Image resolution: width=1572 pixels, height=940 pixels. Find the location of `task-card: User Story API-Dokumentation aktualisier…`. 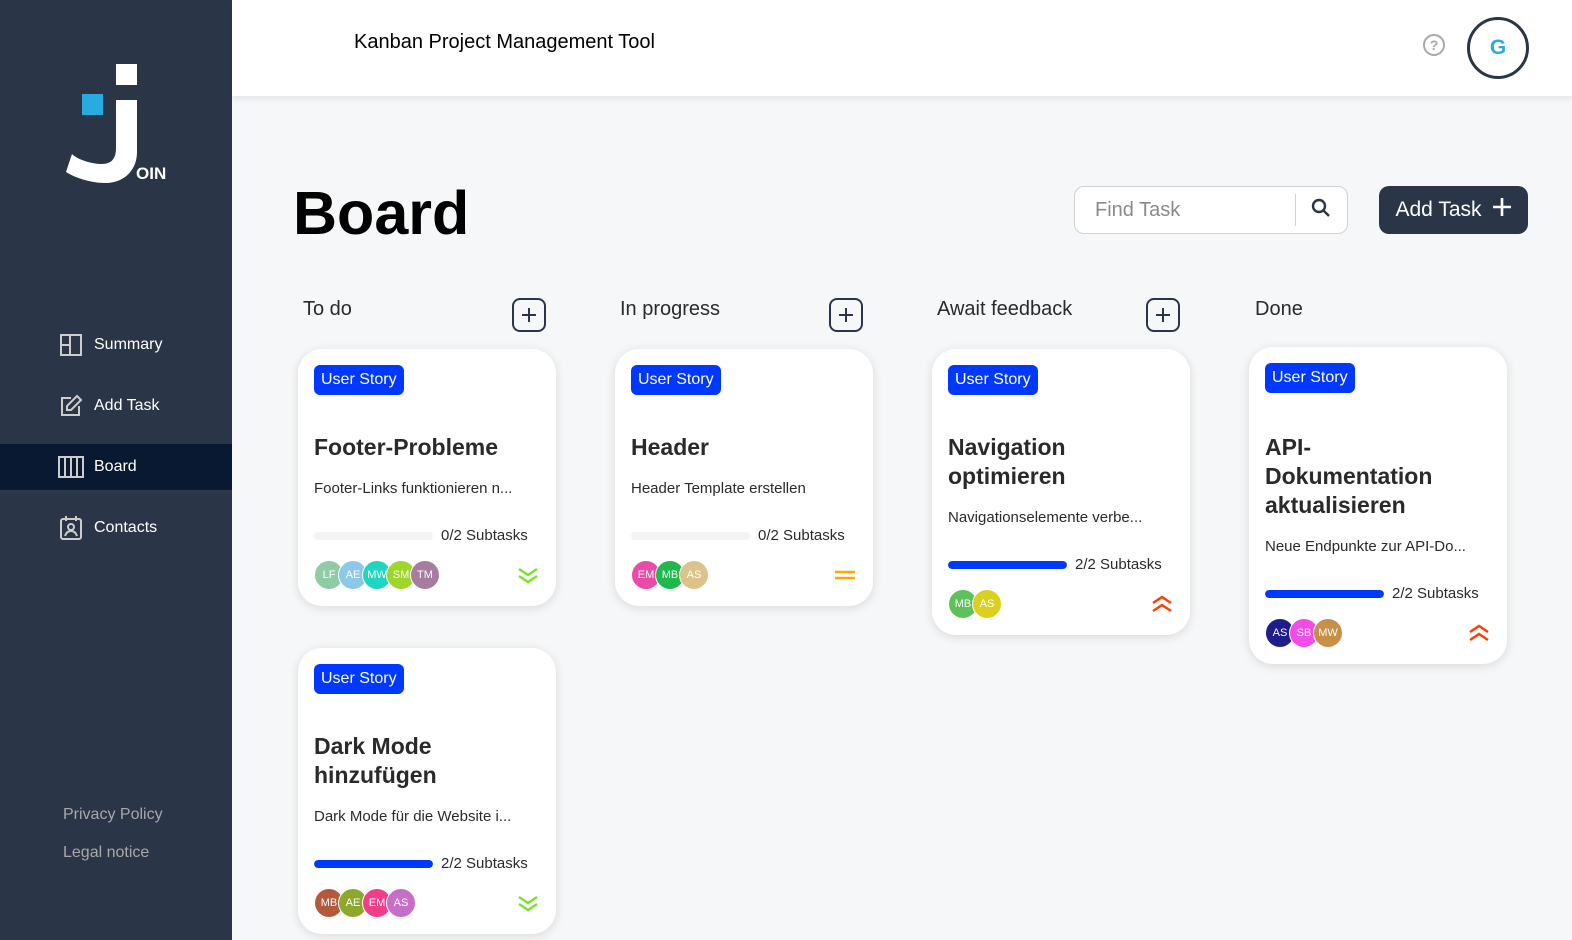

task-card: User Story API-Dokumentation aktualisier… is located at coordinates (1378, 505).